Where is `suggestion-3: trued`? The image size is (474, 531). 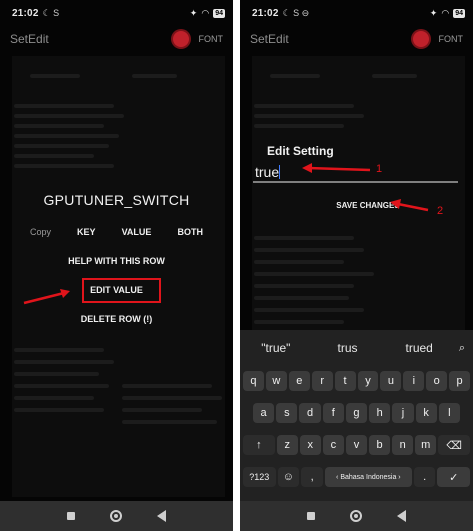 suggestion-3: trued is located at coordinates (419, 348).